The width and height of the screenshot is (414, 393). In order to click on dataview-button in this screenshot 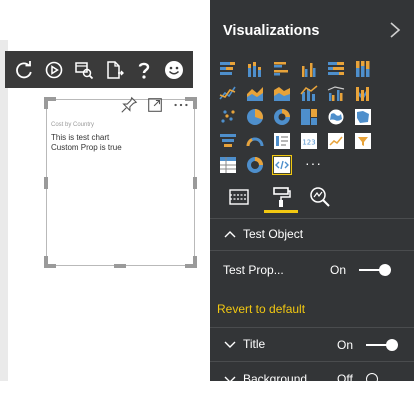, I will do `click(84, 70)`.